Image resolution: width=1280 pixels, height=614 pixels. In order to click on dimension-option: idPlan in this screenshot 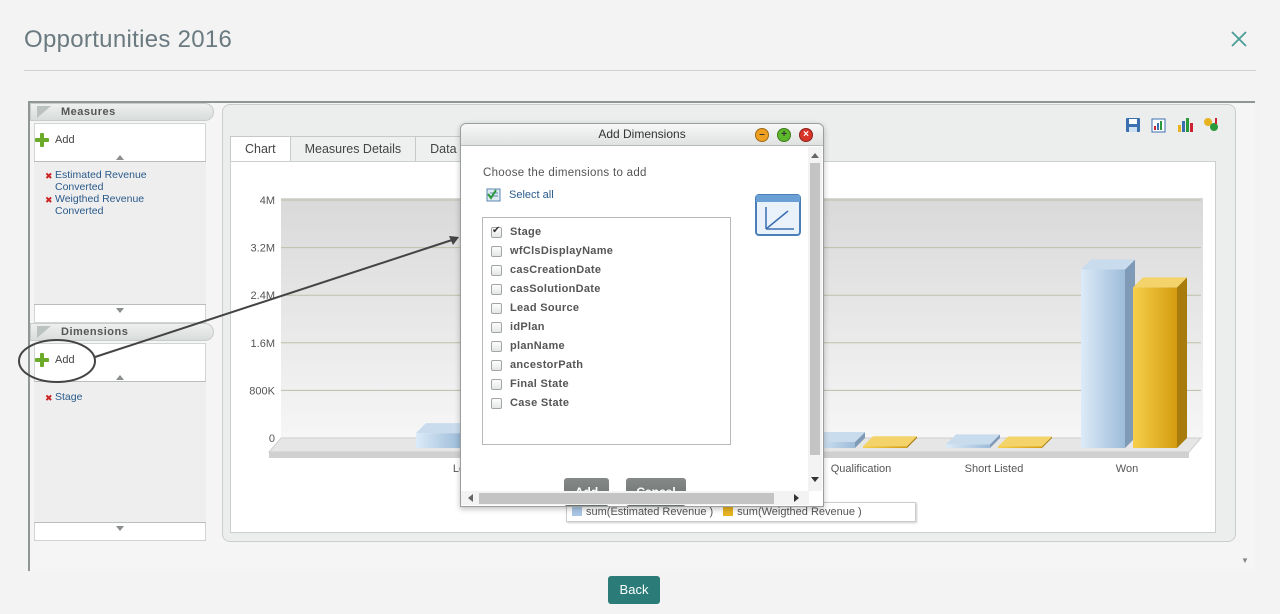, I will do `click(518, 327)`.